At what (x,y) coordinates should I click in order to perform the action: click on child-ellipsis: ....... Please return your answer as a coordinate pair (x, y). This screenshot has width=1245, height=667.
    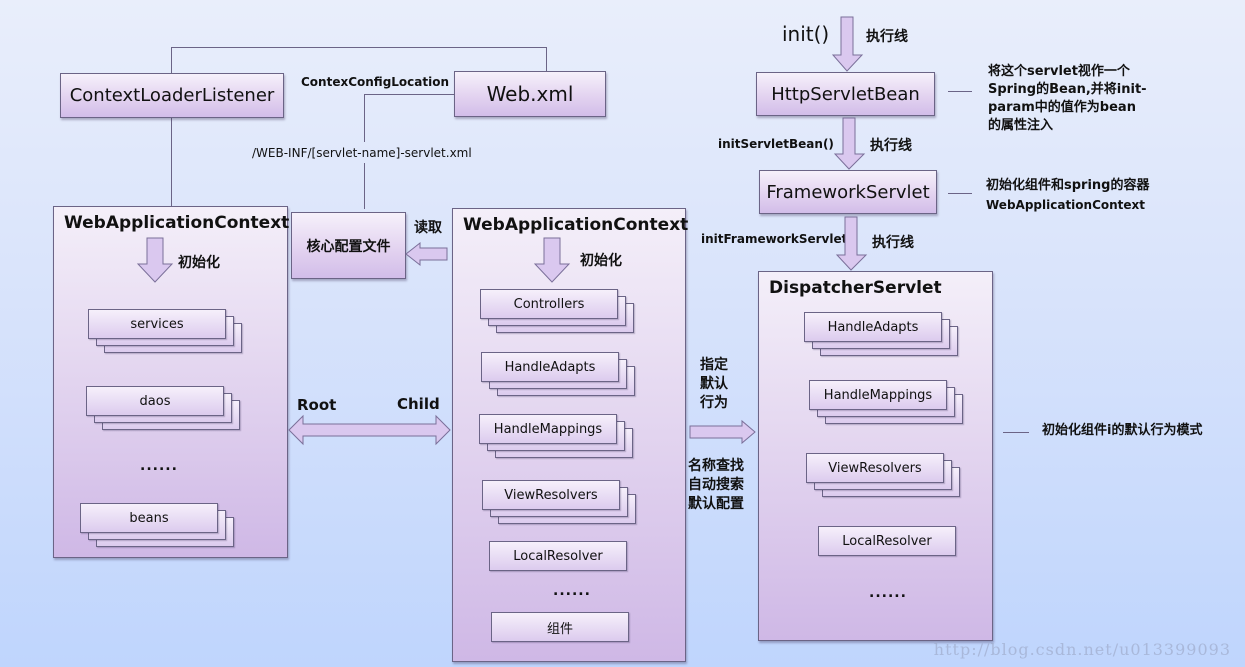
    Looking at the image, I should click on (572, 591).